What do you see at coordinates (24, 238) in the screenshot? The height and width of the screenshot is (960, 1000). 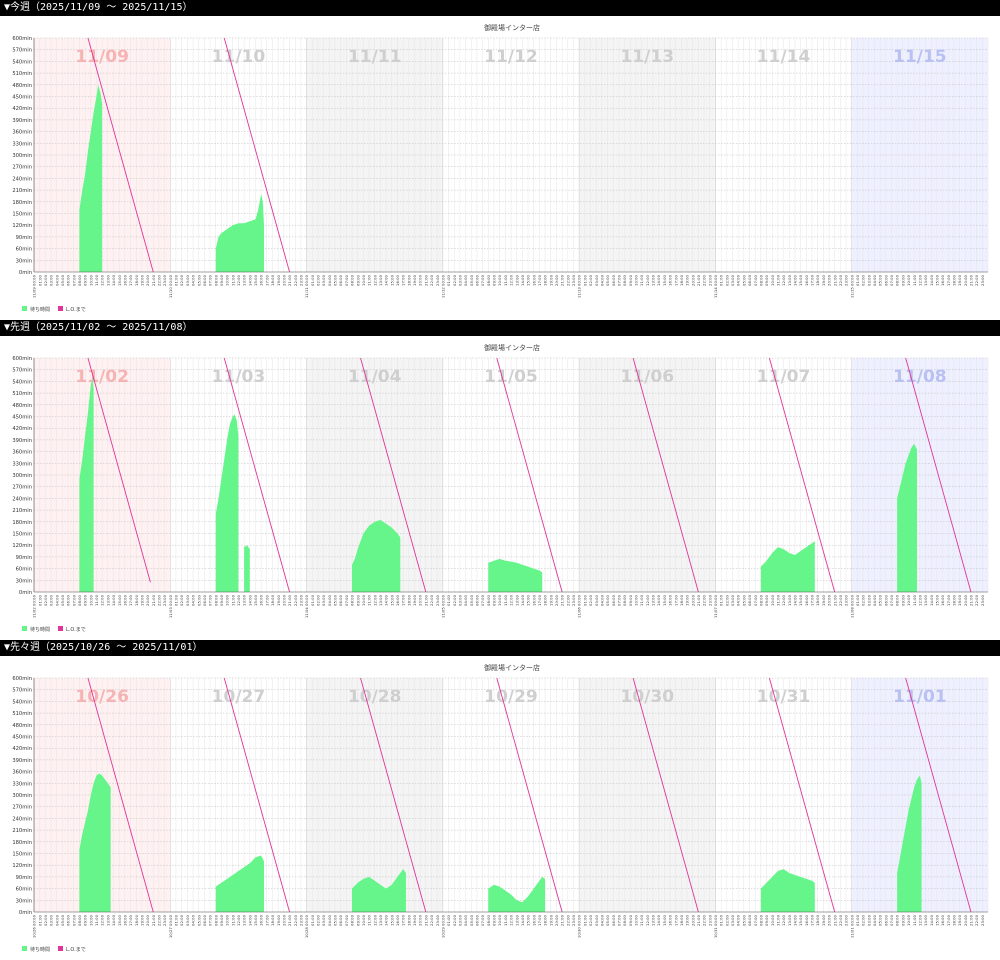 I see `y-tick-label: 90min` at bounding box center [24, 238].